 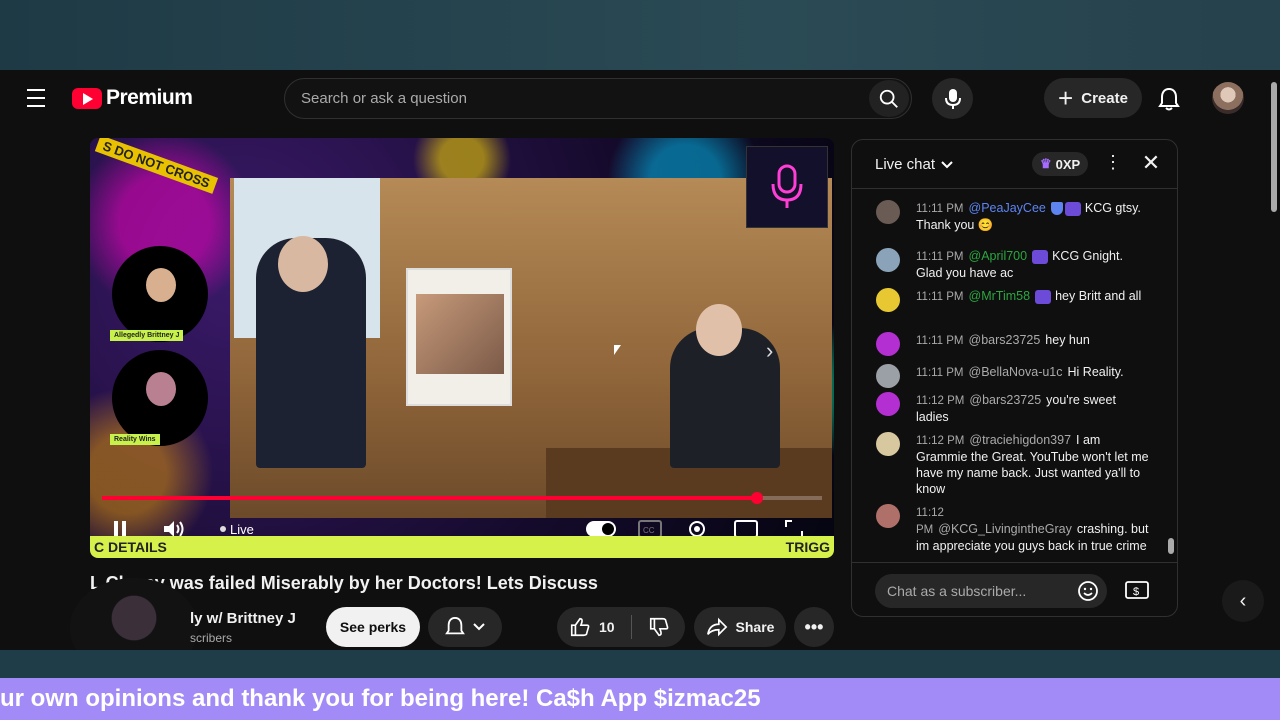 What do you see at coordinates (161, 285) in the screenshot?
I see `host-face` at bounding box center [161, 285].